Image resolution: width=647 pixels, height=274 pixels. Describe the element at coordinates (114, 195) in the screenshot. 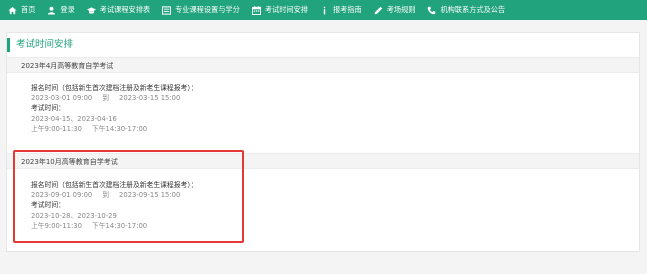

I see `registration-period: 2023-09-01 09:00 到 2023-09-15 15:00` at that location.